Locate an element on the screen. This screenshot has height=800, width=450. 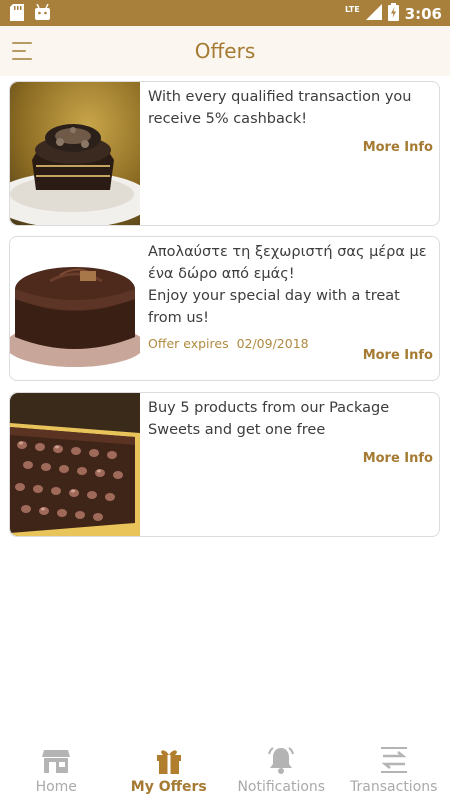
app-bar: Offers is located at coordinates (225, 51).